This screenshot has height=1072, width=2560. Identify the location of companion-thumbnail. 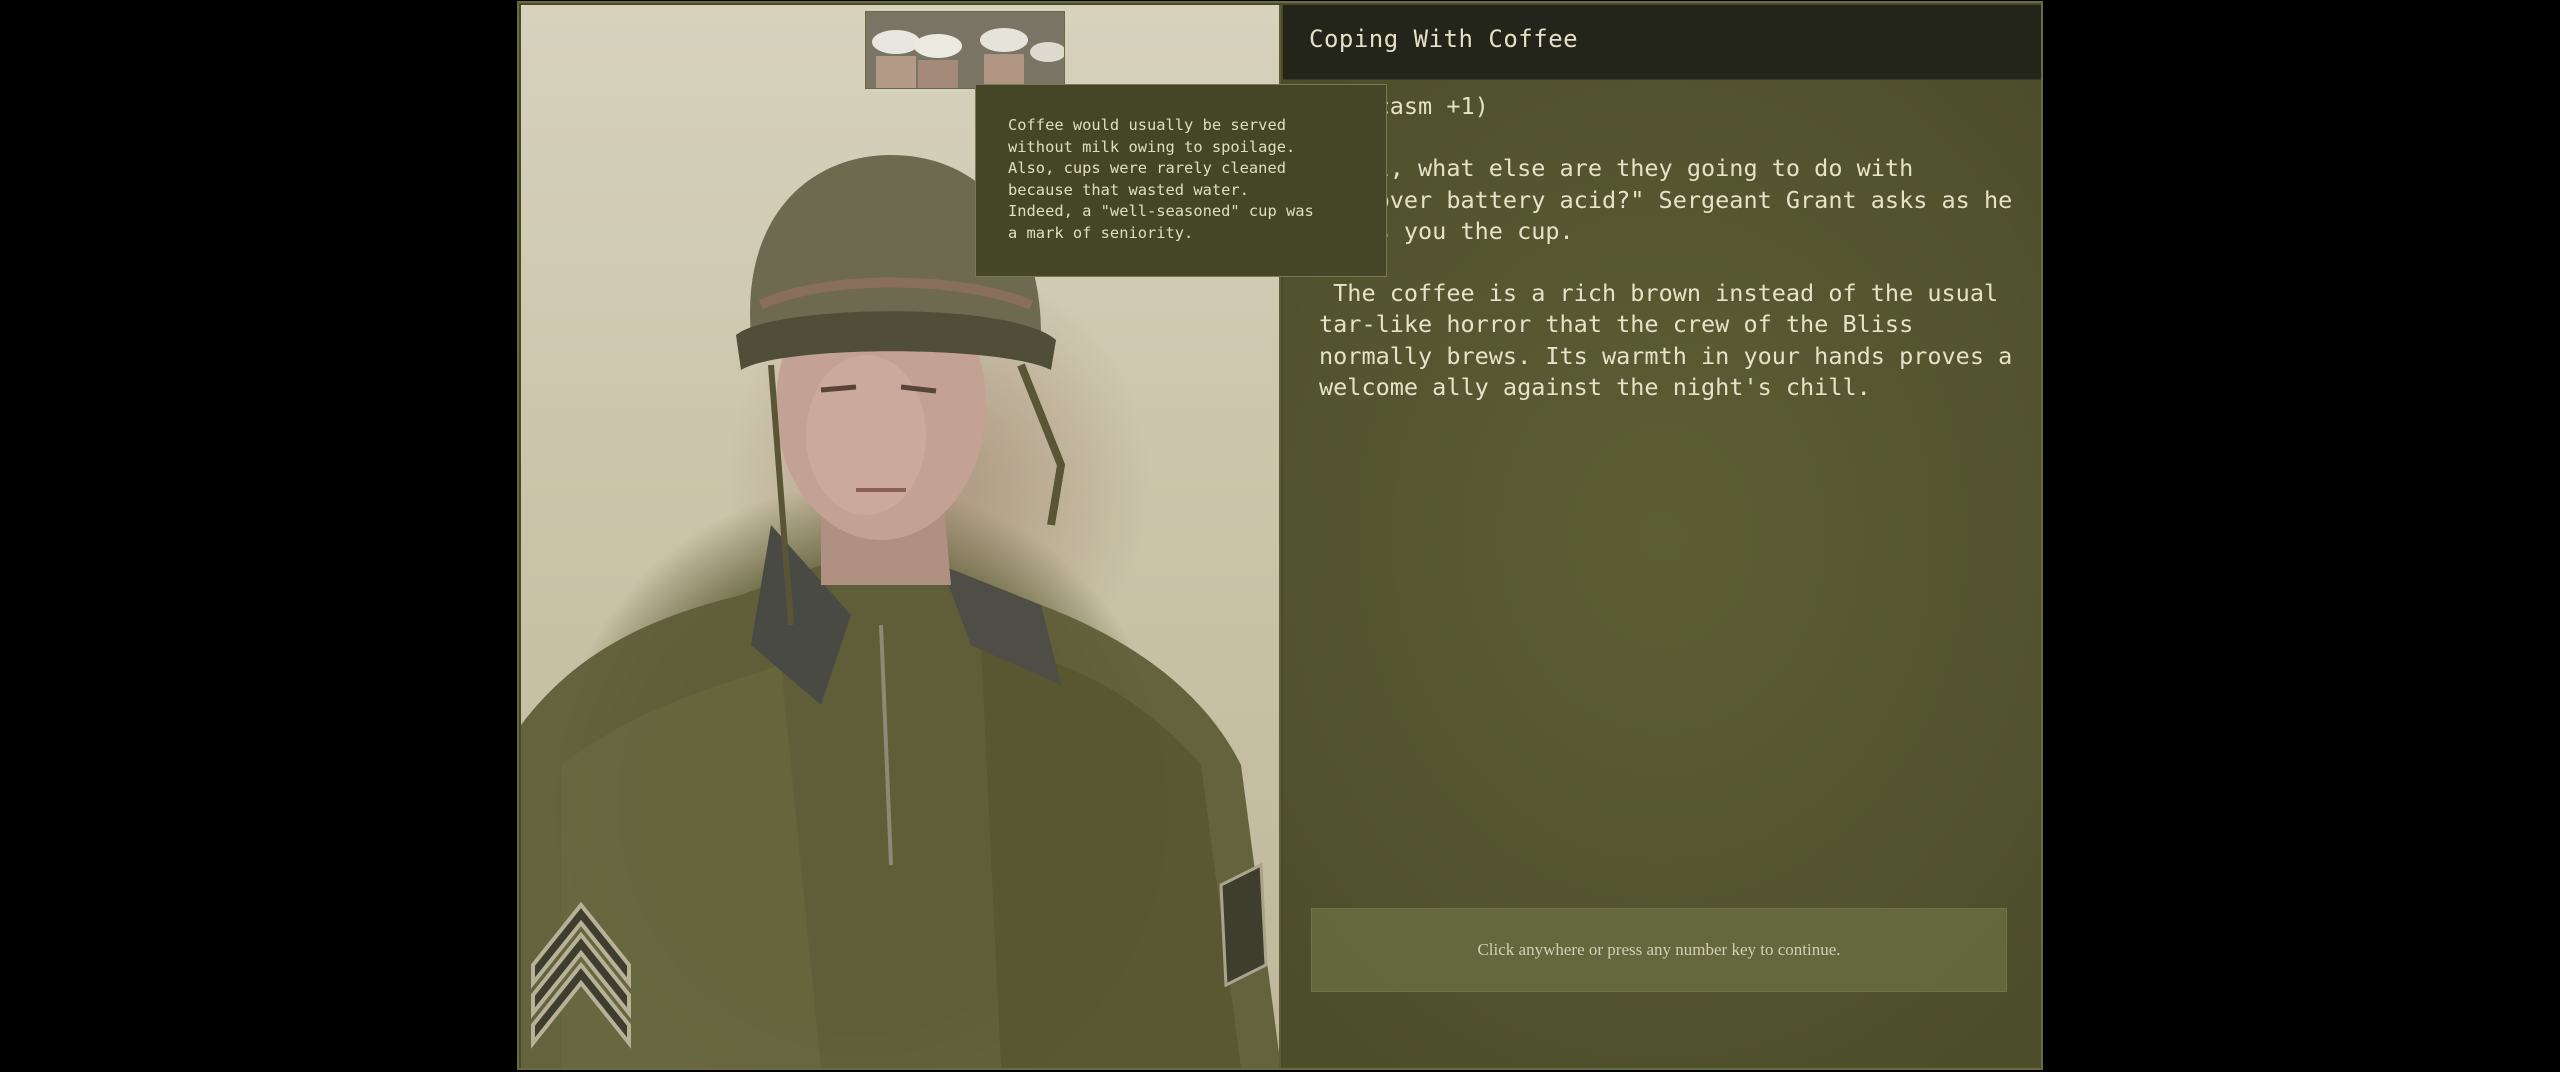
(965, 50).